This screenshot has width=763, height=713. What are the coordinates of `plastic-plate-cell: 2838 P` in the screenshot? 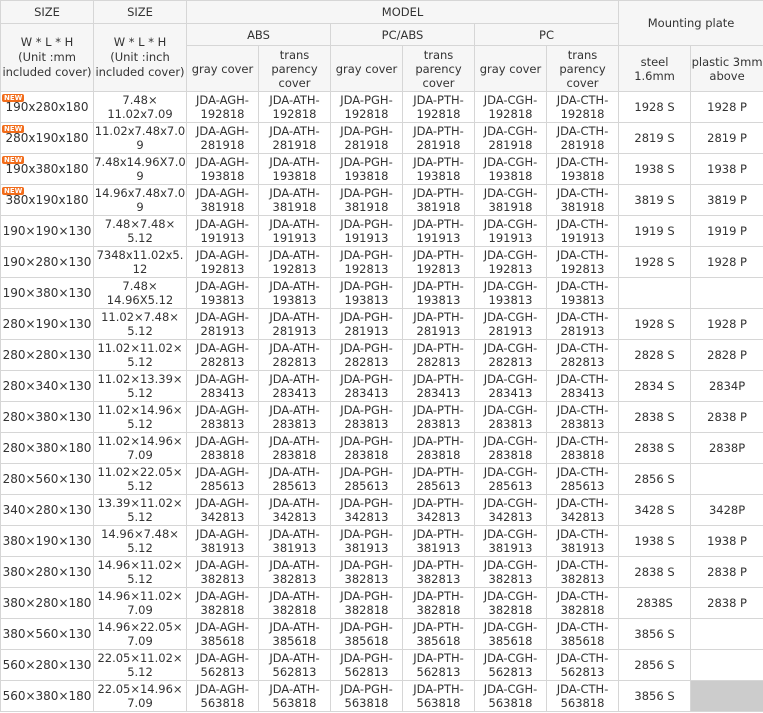 It's located at (726, 417).